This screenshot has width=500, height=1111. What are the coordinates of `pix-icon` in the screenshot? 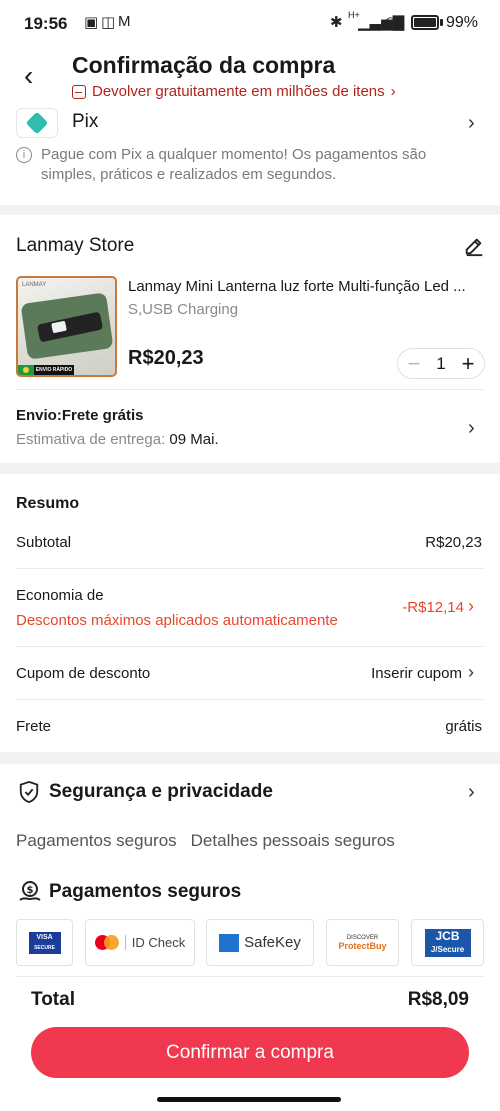 It's located at (37, 123).